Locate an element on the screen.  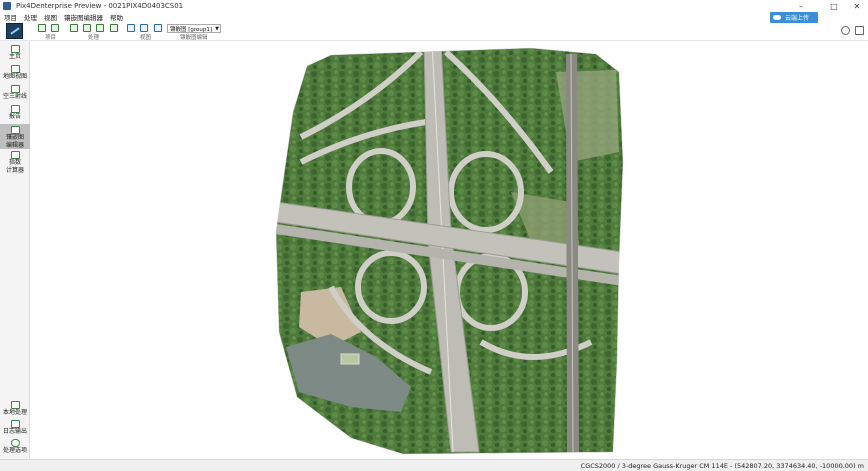
zoom-in-icon is located at coordinates (131, 28).